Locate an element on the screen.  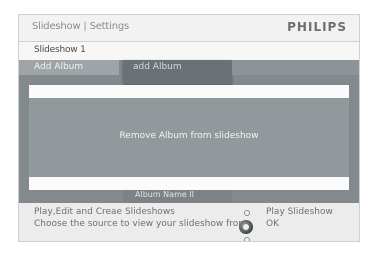
separator-bottom is located at coordinates (189, 183).